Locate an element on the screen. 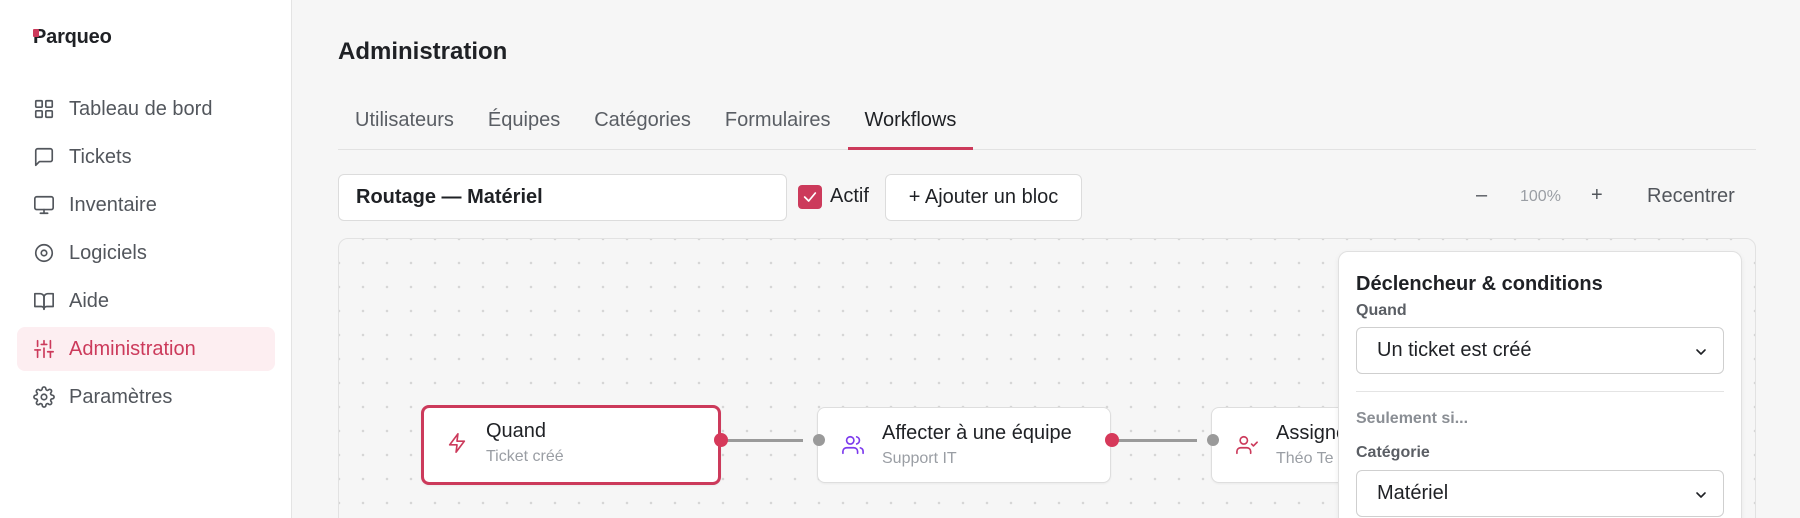 This screenshot has width=1800, height=518. edge-team-to-assign is located at coordinates (1156, 440).